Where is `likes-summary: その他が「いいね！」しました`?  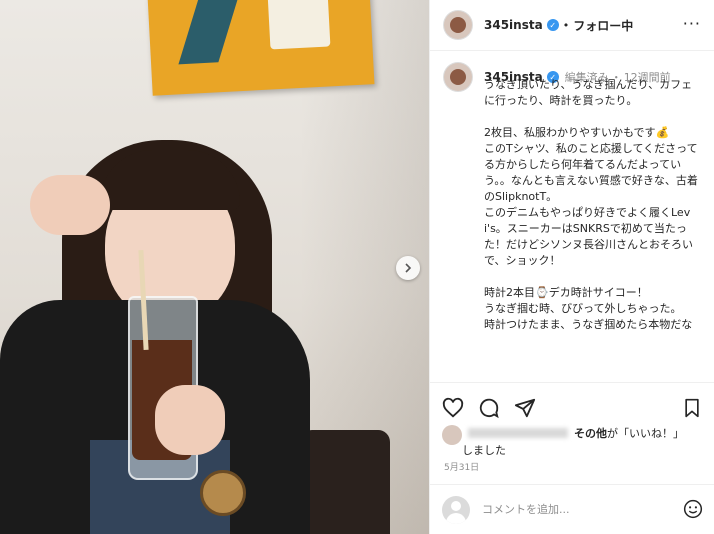 likes-summary: その他が「いいね！」しました is located at coordinates (574, 442).